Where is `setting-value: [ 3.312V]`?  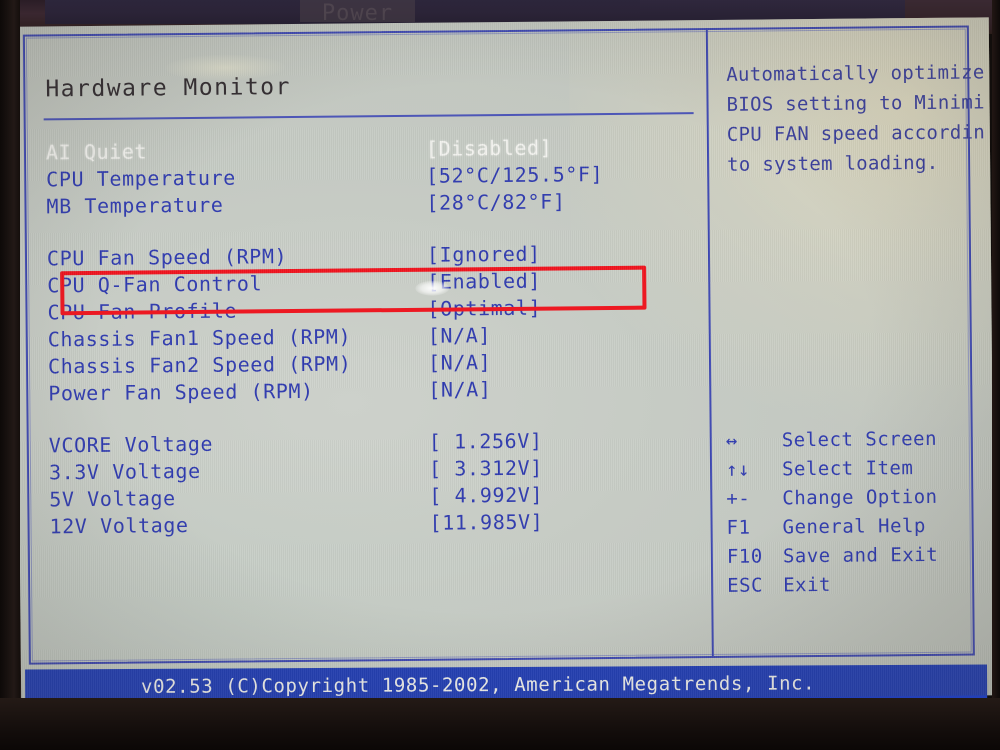 setting-value: [ 3.312V] is located at coordinates (485, 468).